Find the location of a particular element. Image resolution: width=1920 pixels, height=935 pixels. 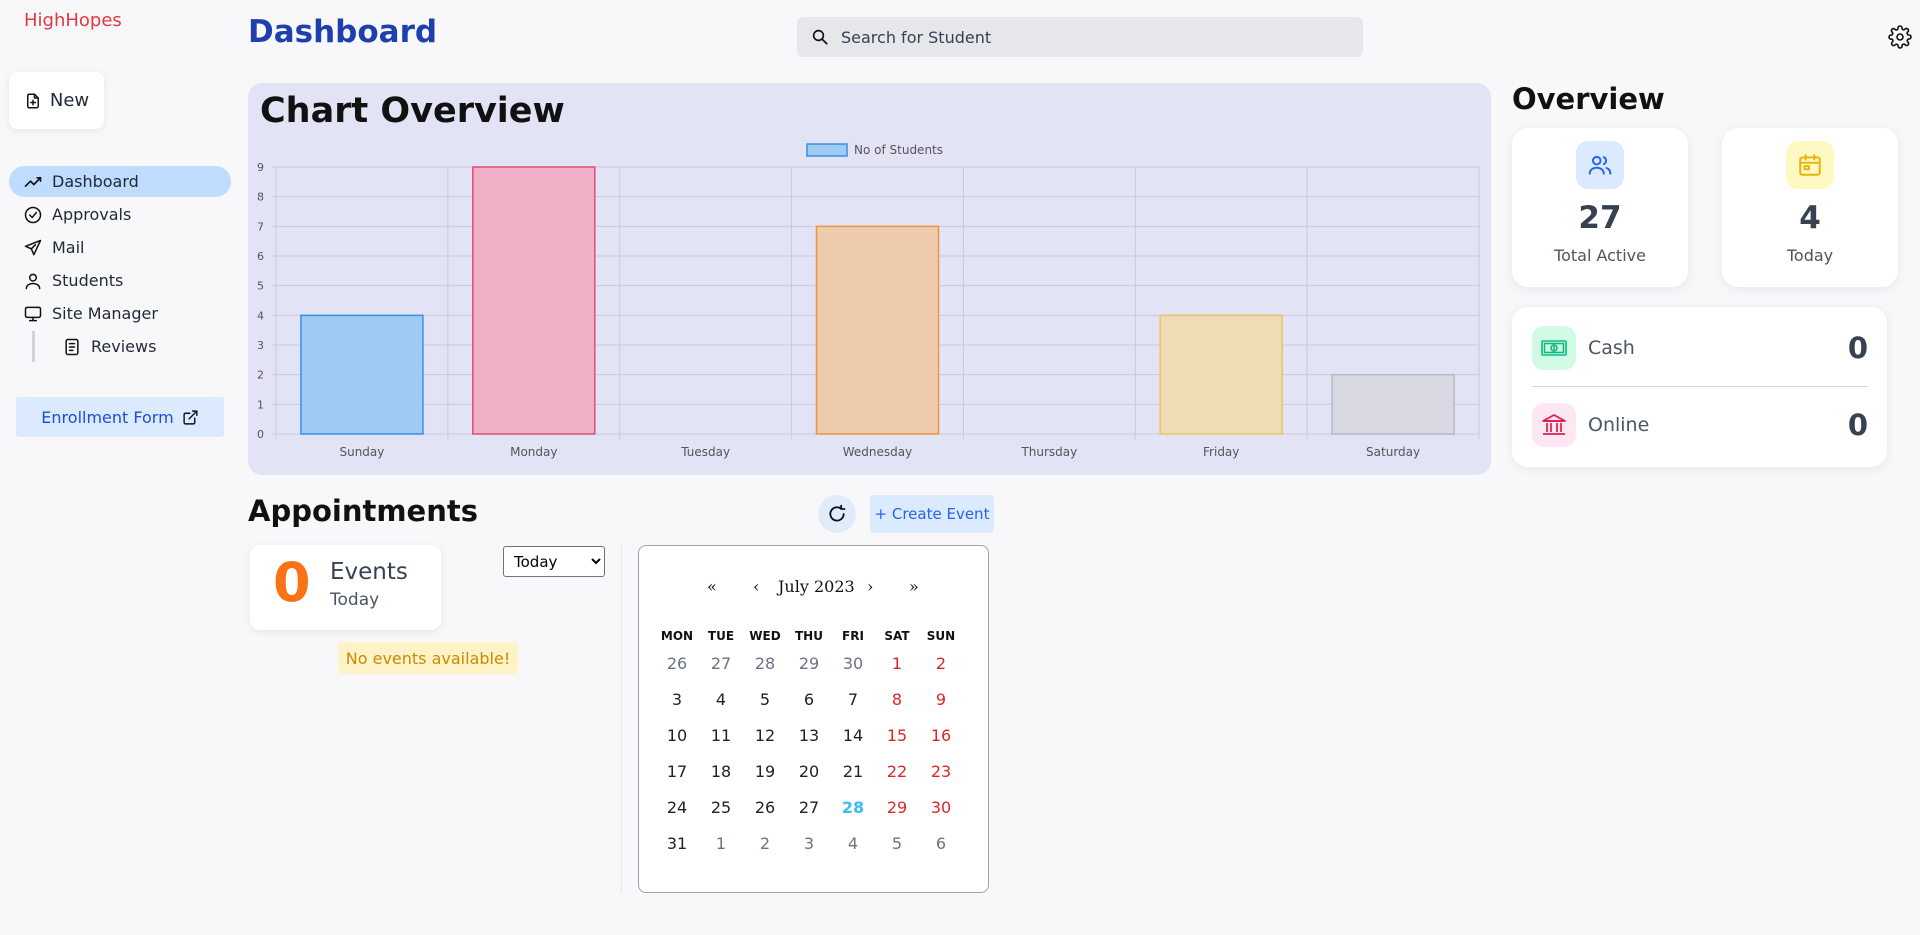

calendar-day: 30 is located at coordinates (941, 808).